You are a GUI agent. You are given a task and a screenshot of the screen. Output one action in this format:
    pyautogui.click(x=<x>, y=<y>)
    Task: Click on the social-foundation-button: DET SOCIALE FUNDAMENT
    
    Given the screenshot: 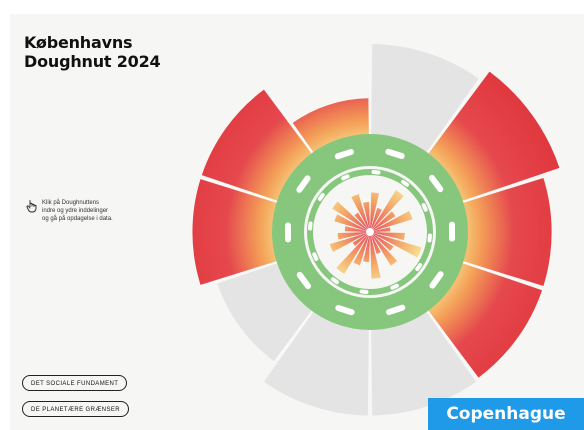 What is the action you would take?
    pyautogui.click(x=75, y=383)
    